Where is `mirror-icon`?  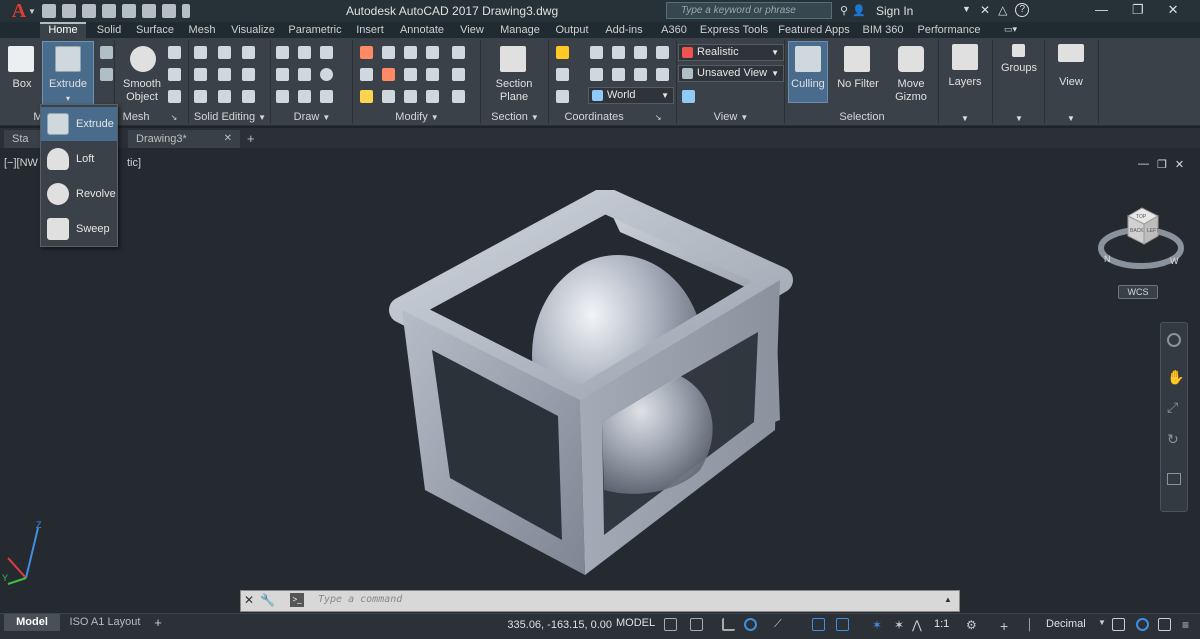
mirror-icon is located at coordinates (388, 74).